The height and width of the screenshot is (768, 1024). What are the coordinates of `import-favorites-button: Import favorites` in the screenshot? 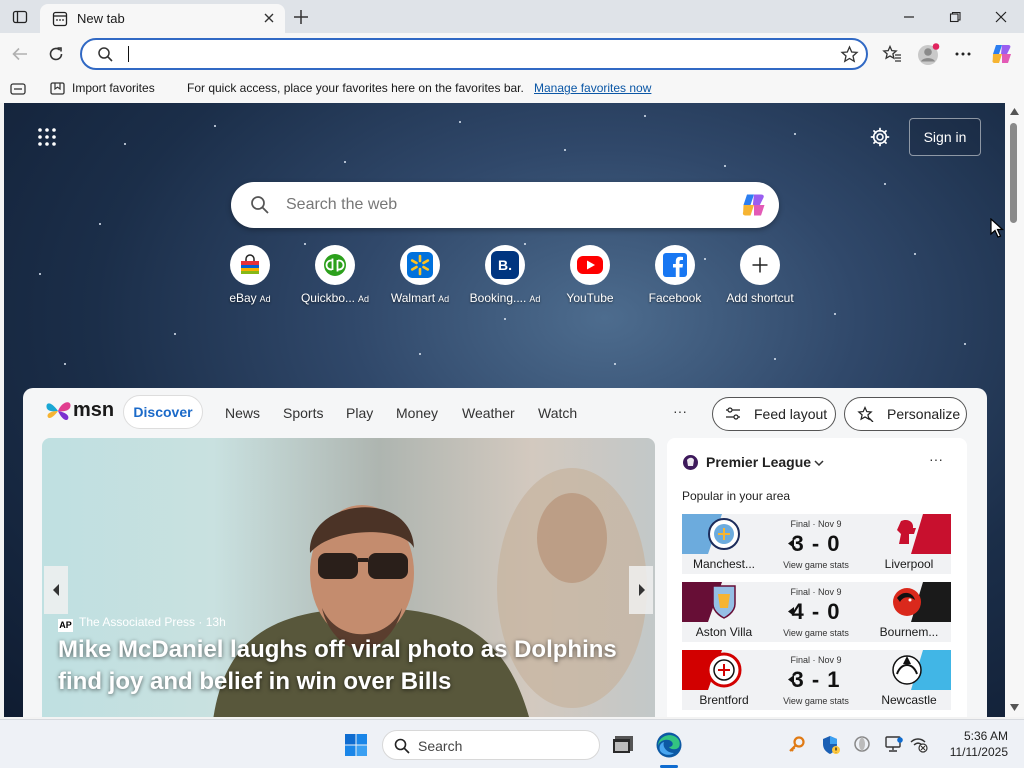 It's located at (113, 88).